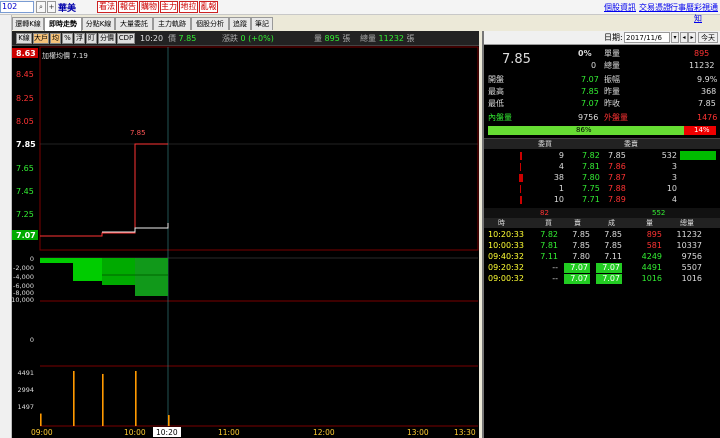 The image size is (720, 438). What do you see at coordinates (707, 117) in the screenshot?
I see `outer-value: 1476` at bounding box center [707, 117].